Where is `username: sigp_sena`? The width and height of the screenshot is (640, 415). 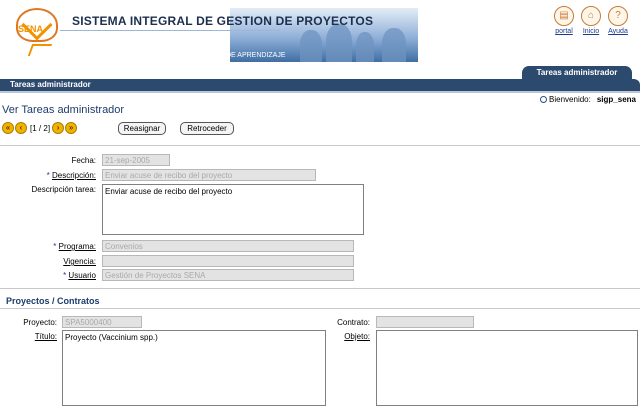 username: sigp_sena is located at coordinates (616, 99).